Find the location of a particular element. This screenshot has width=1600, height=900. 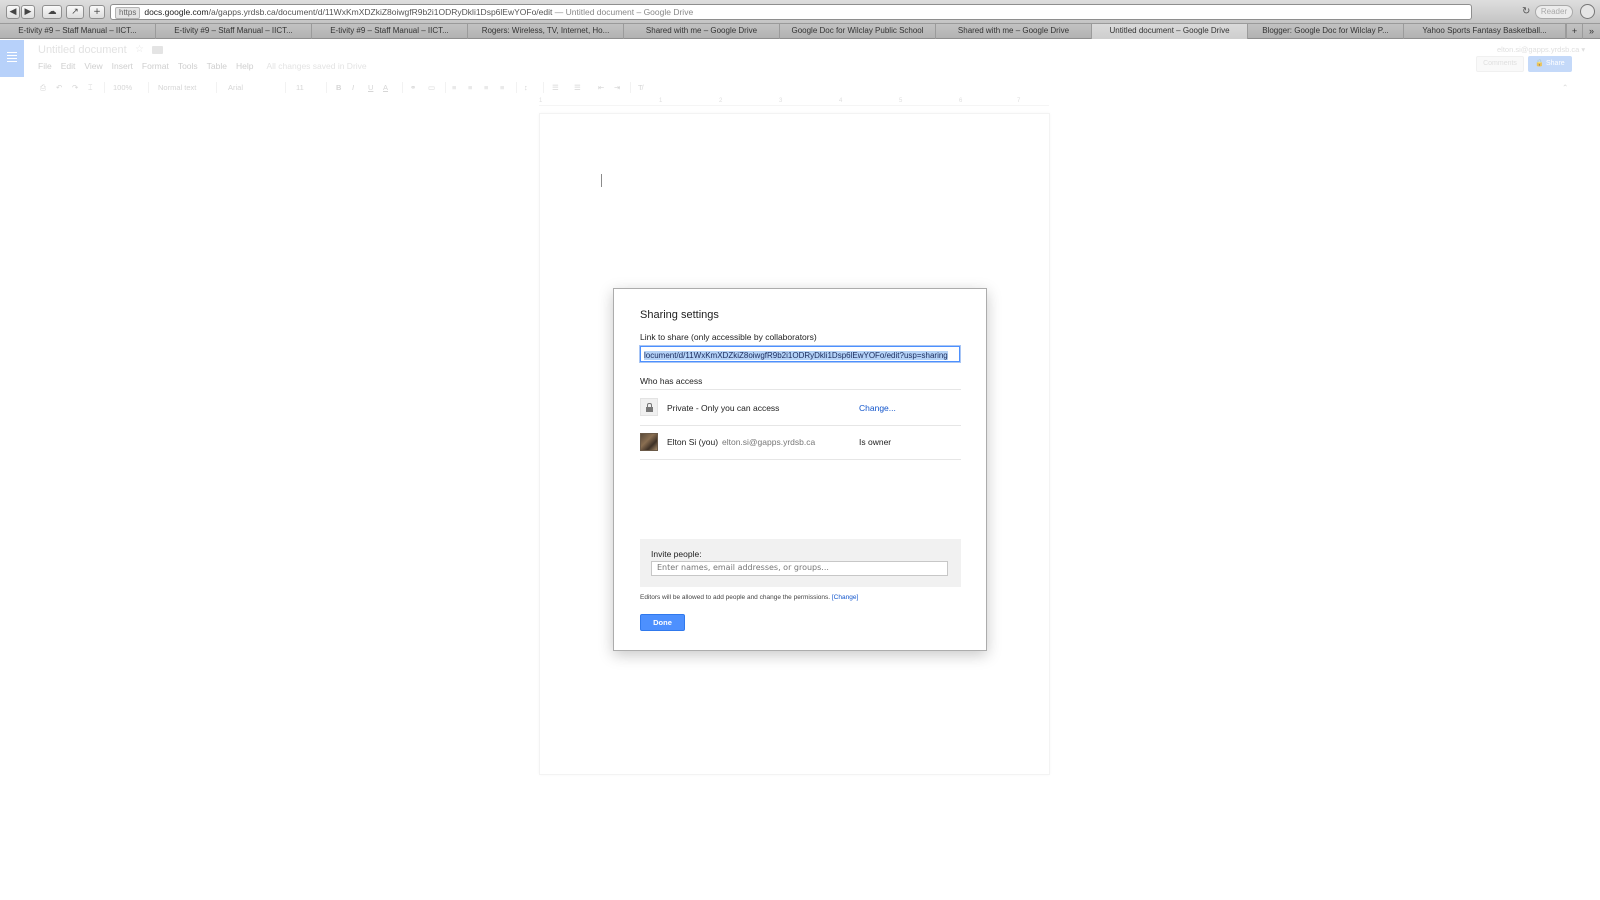

tab-overflow-button: » is located at coordinates (1591, 31).